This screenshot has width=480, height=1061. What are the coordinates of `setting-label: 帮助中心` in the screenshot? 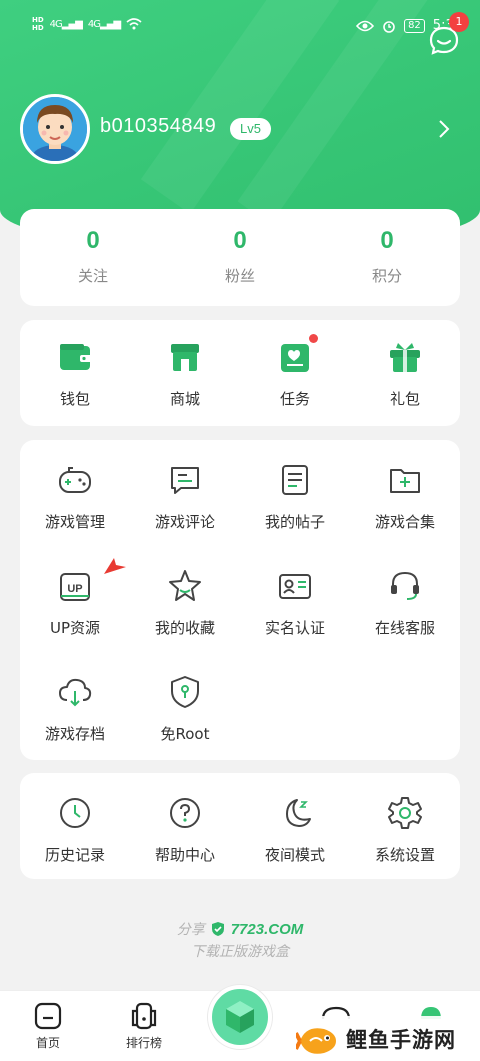 It's located at (184, 855).